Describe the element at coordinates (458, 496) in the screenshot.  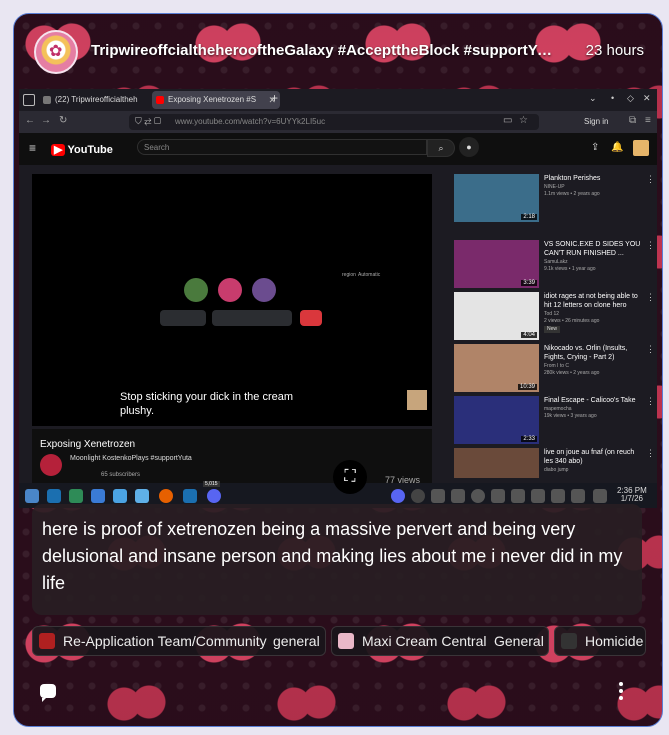
I see `battery-tray-icon` at that location.